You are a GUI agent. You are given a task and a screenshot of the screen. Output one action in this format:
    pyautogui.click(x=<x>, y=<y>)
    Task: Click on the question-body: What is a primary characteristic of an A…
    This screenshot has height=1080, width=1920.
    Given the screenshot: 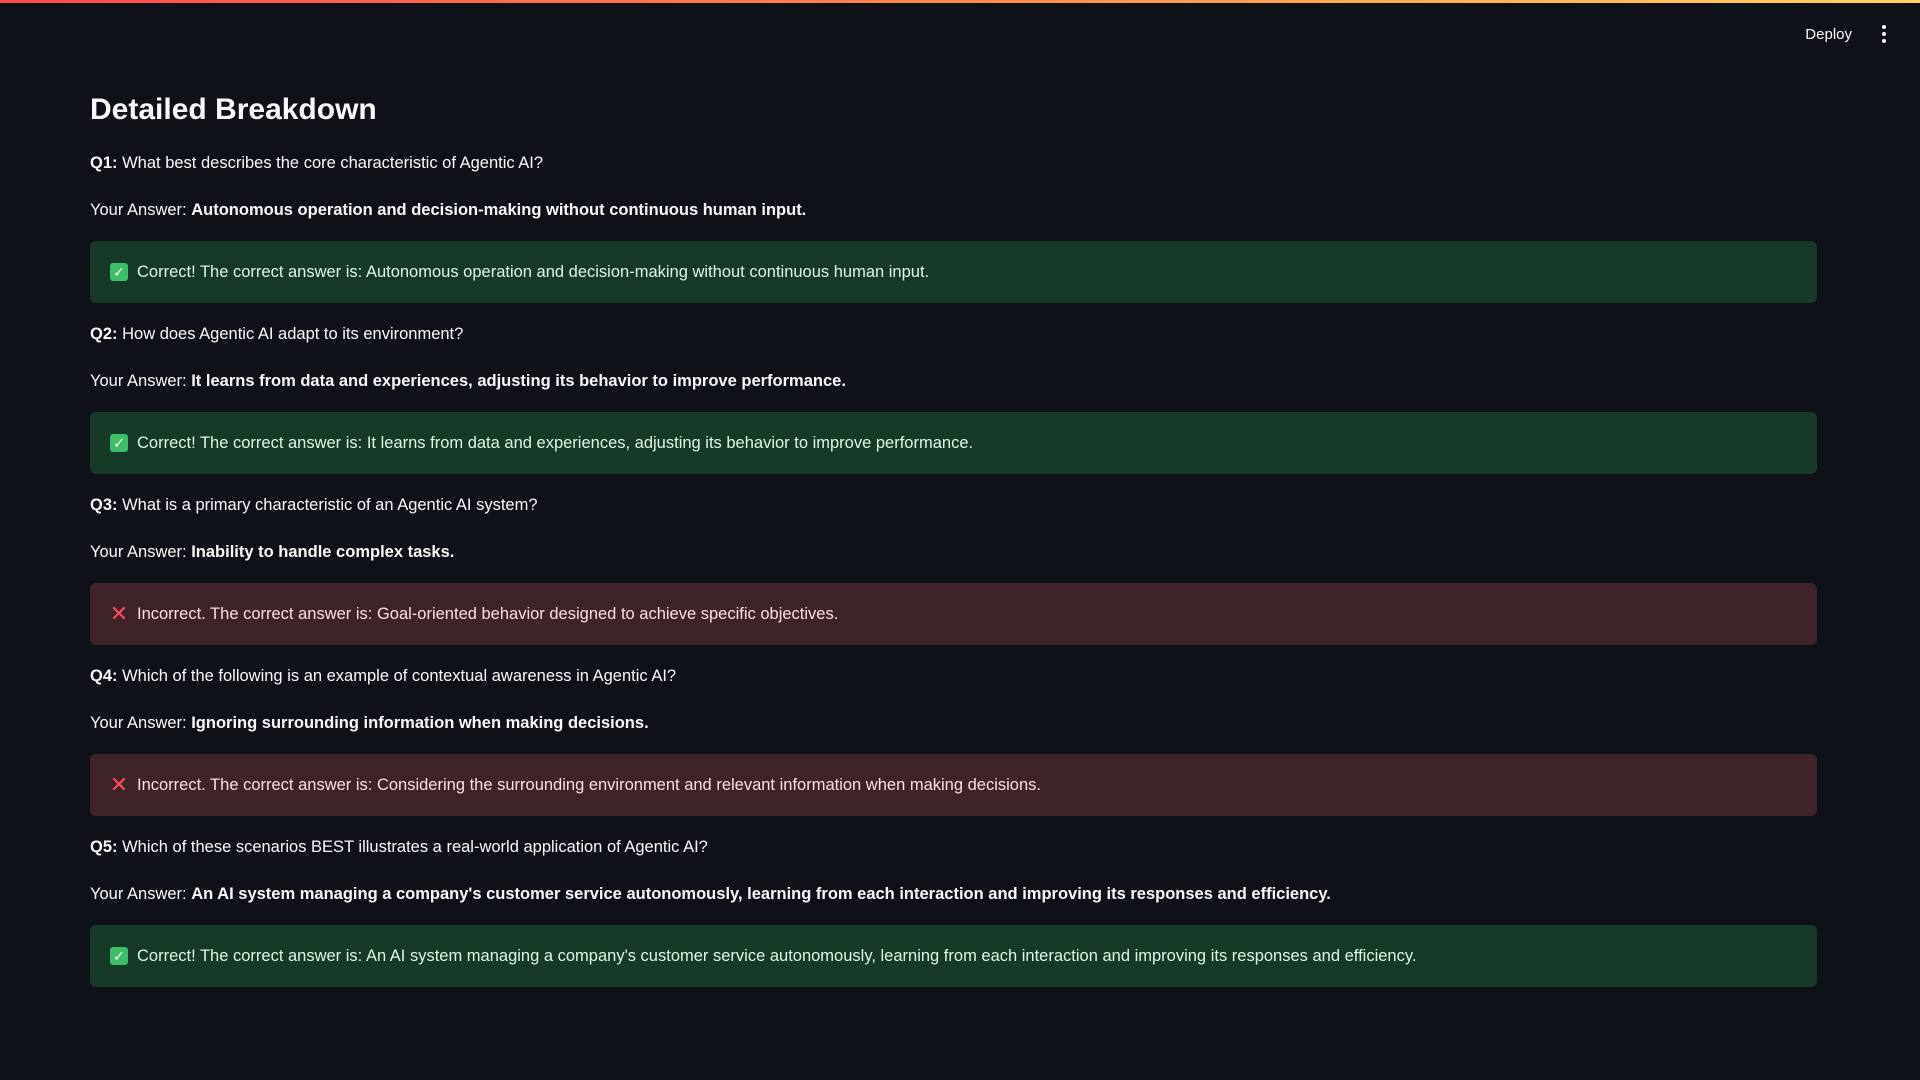 What is the action you would take?
    pyautogui.click(x=330, y=505)
    